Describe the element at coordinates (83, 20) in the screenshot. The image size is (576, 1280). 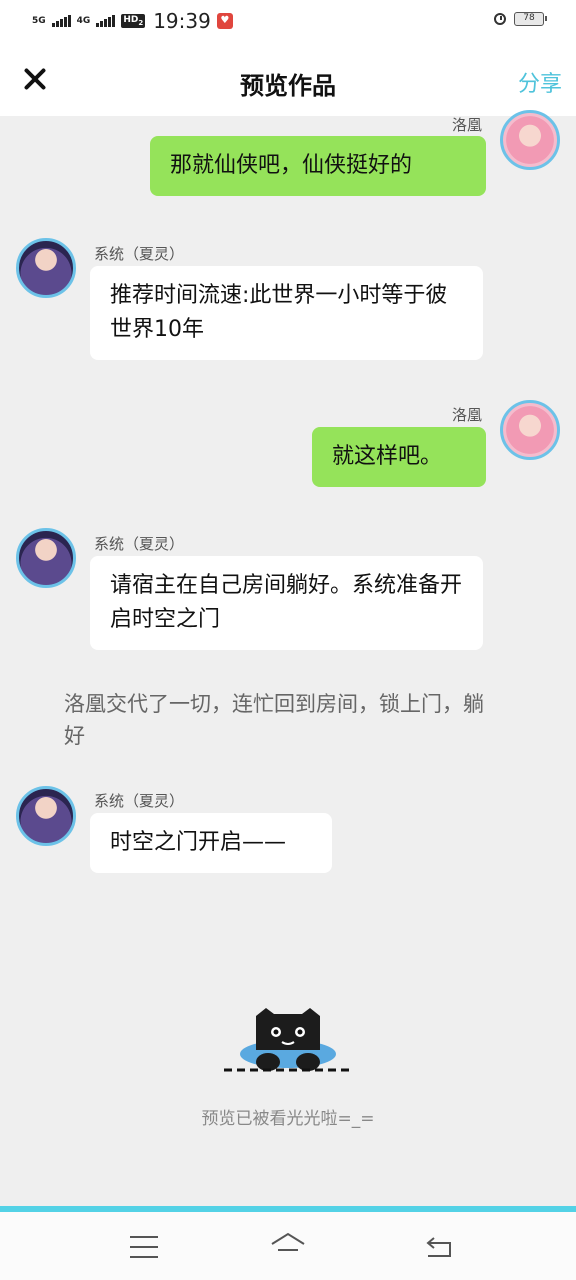
I see `network-4g-label: 4G` at that location.